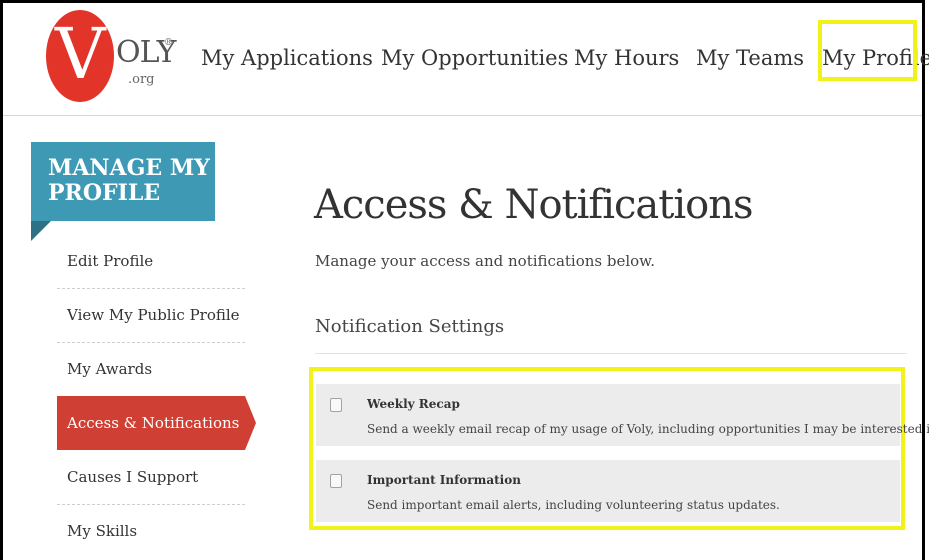 This screenshot has width=929, height=560. What do you see at coordinates (533, 205) in the screenshot?
I see `page-title: Access & Notifications` at bounding box center [533, 205].